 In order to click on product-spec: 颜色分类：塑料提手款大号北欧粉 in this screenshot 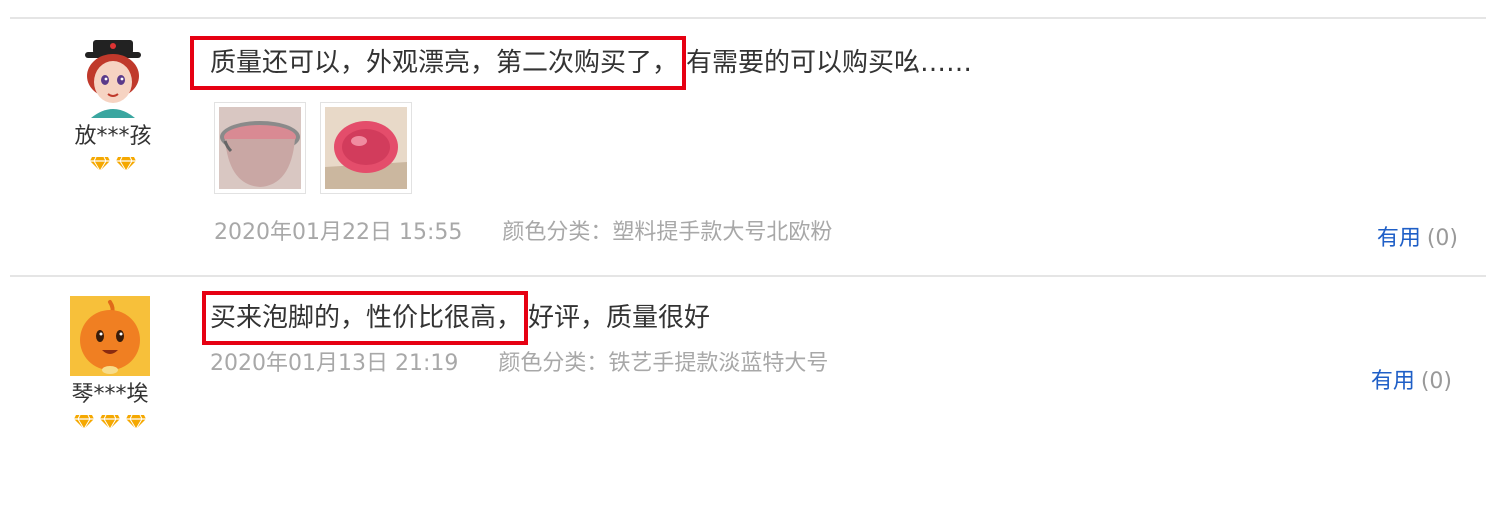, I will do `click(667, 232)`.